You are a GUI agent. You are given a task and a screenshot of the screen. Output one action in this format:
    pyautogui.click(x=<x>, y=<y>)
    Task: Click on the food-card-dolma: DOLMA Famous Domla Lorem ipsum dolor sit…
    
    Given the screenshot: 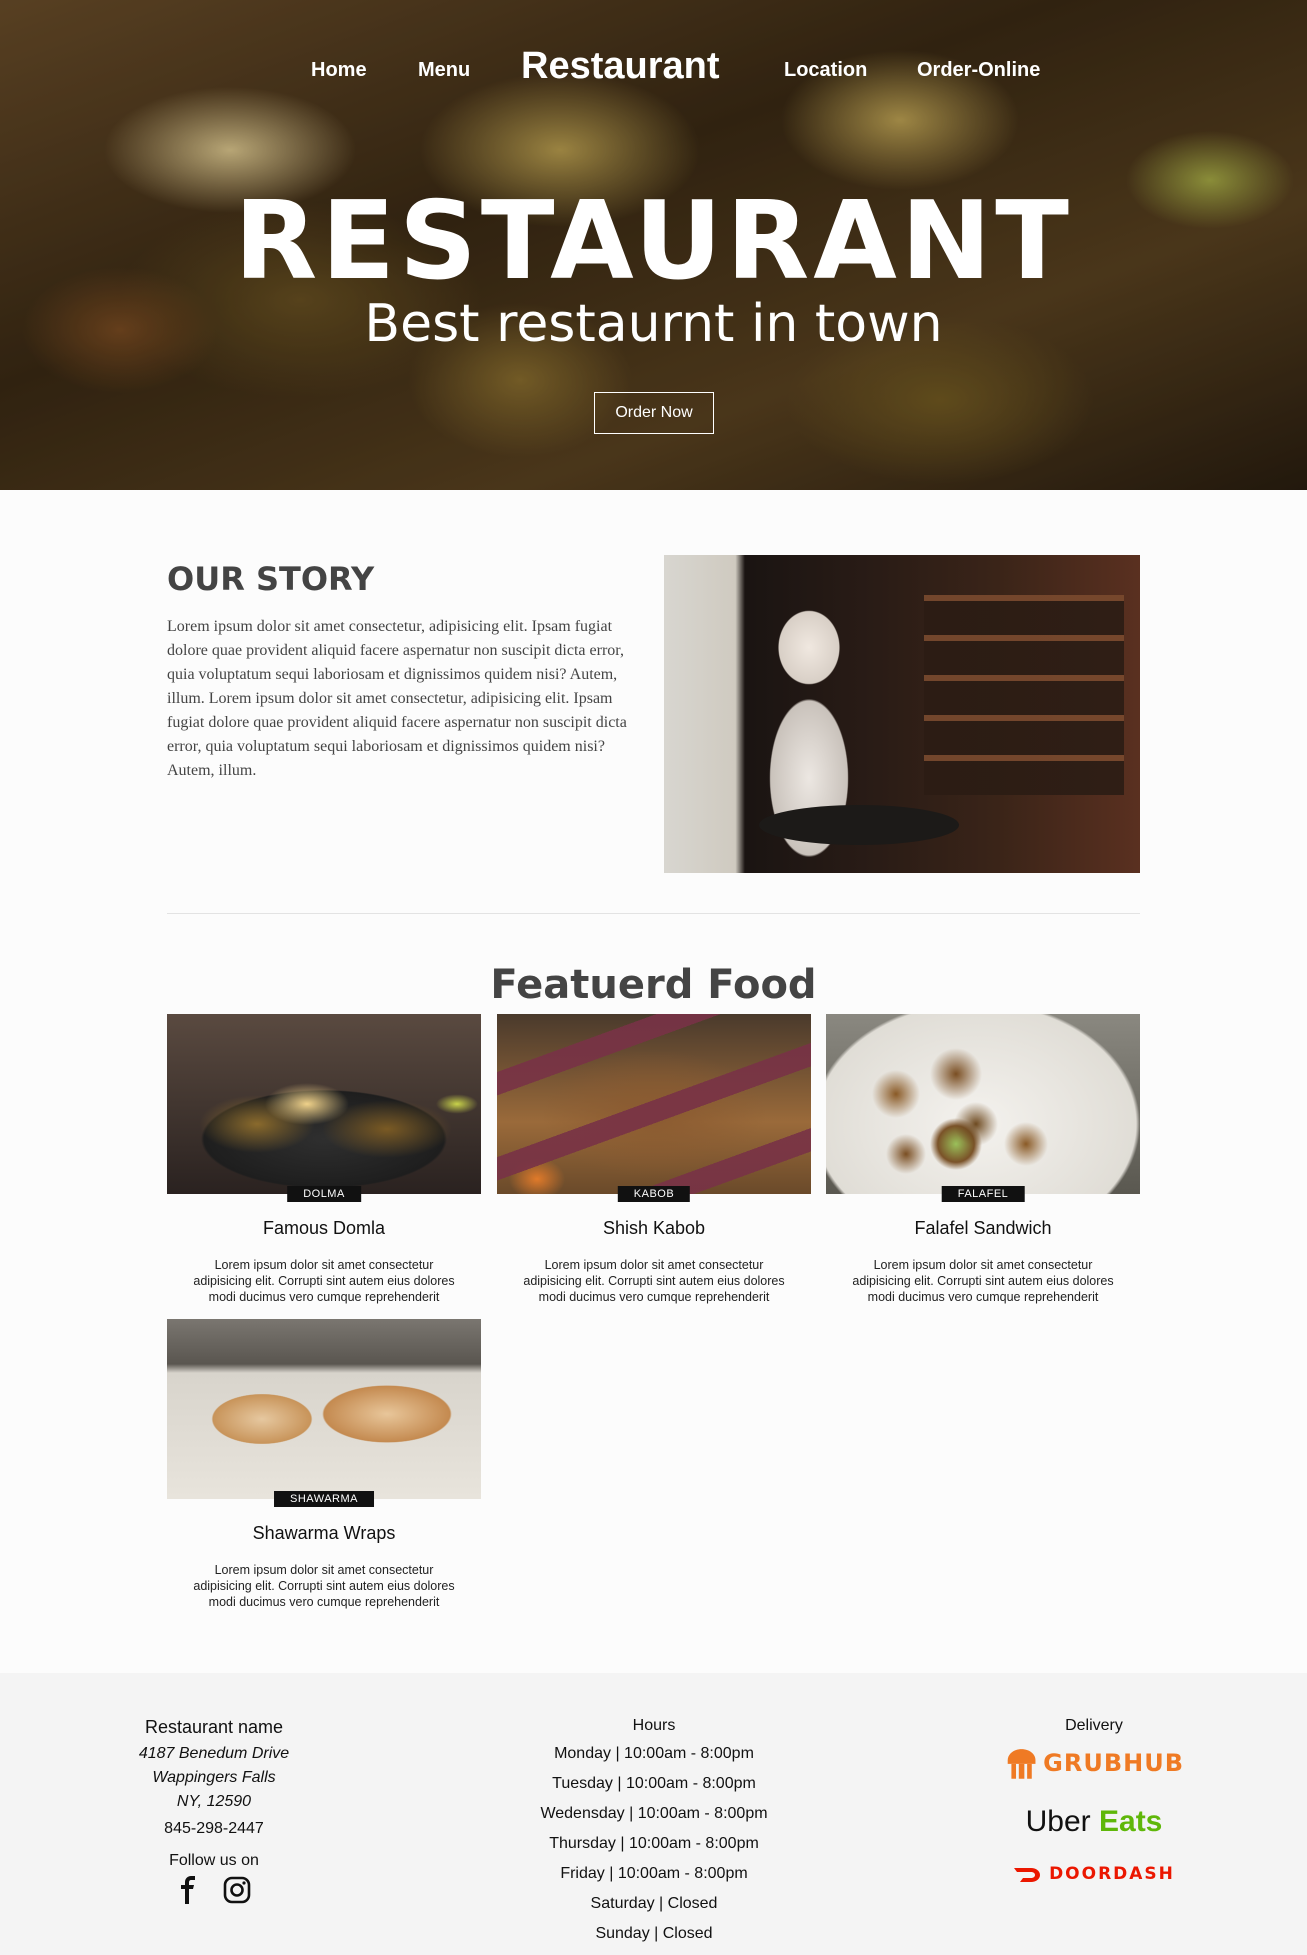 What is the action you would take?
    pyautogui.click(x=324, y=1159)
    